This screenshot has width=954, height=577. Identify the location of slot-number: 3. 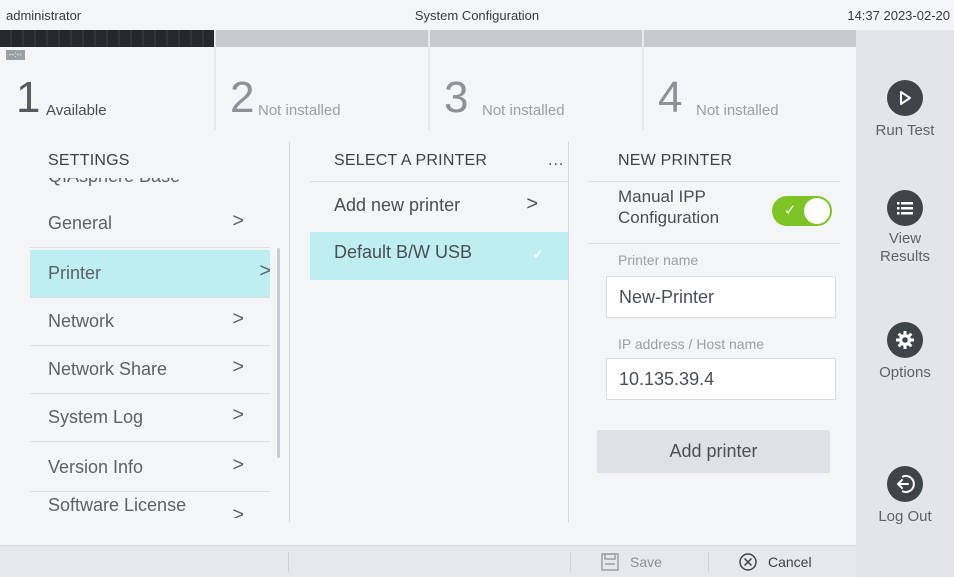
(456, 97).